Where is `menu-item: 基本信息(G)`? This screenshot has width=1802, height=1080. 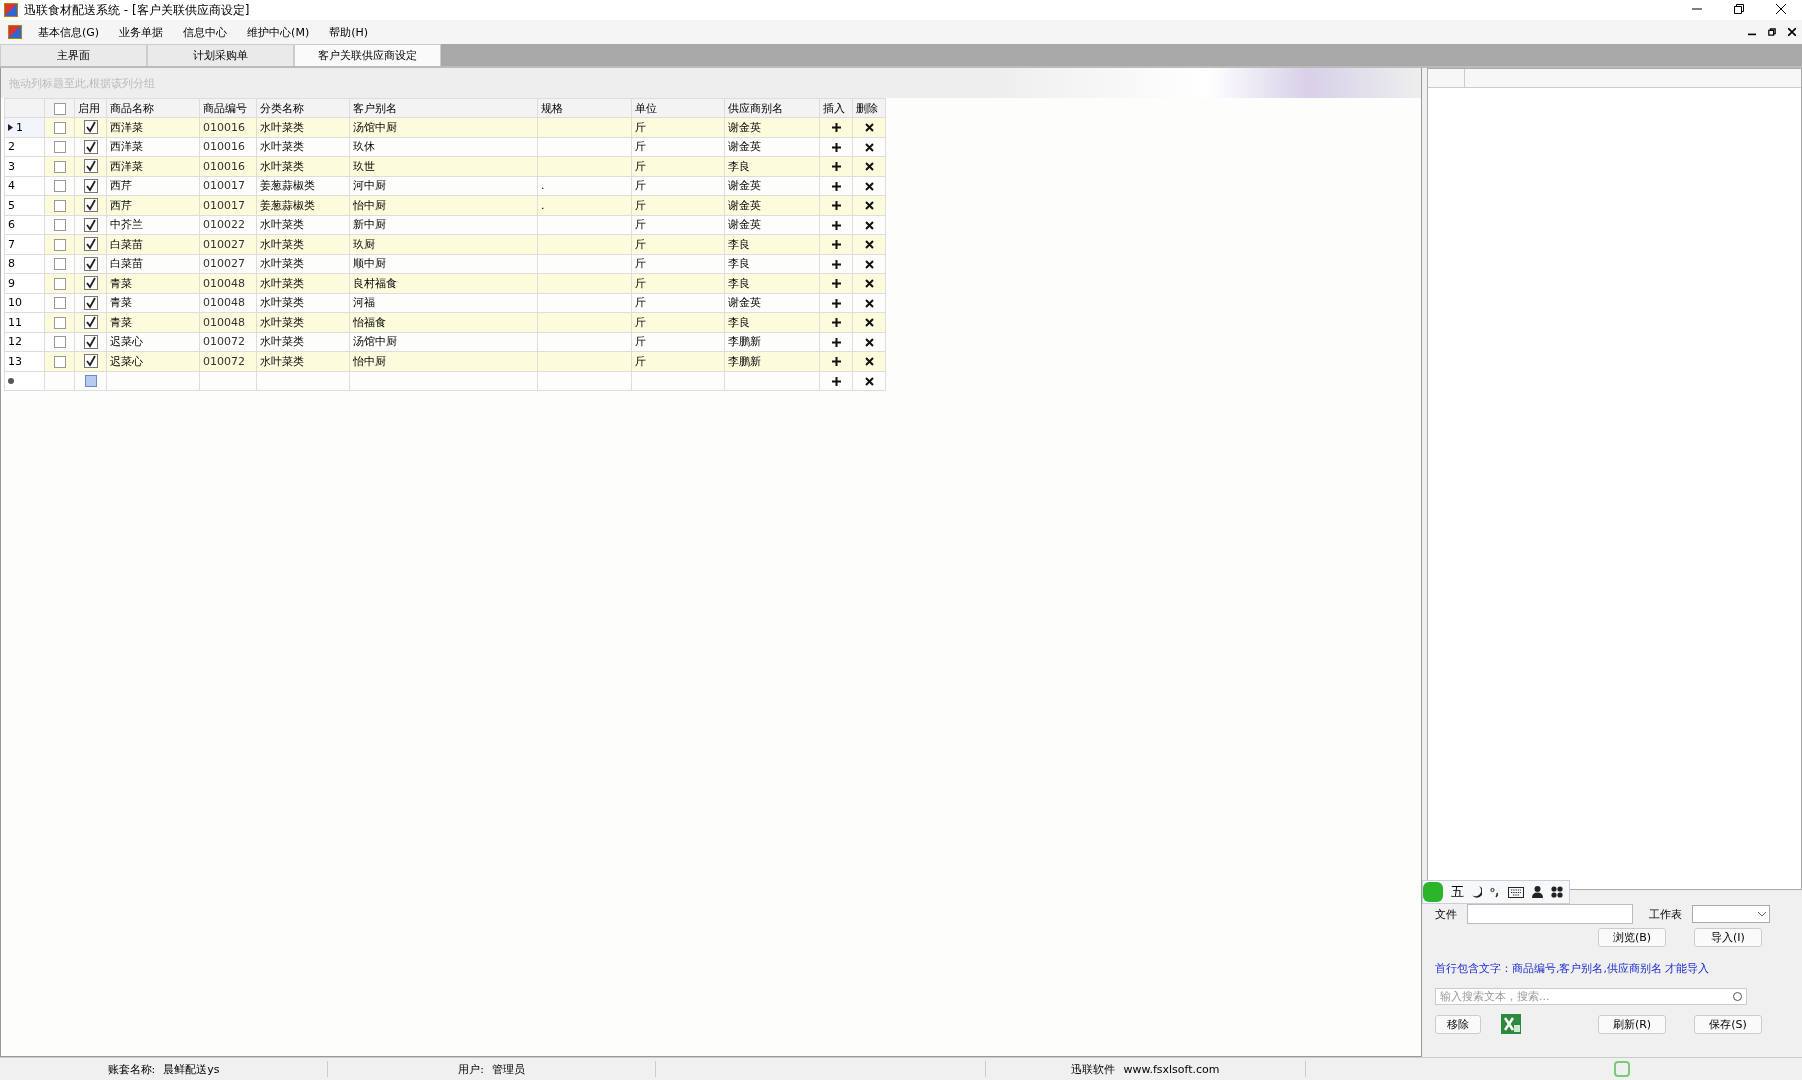
menu-item: 基本信息(G) is located at coordinates (69, 32).